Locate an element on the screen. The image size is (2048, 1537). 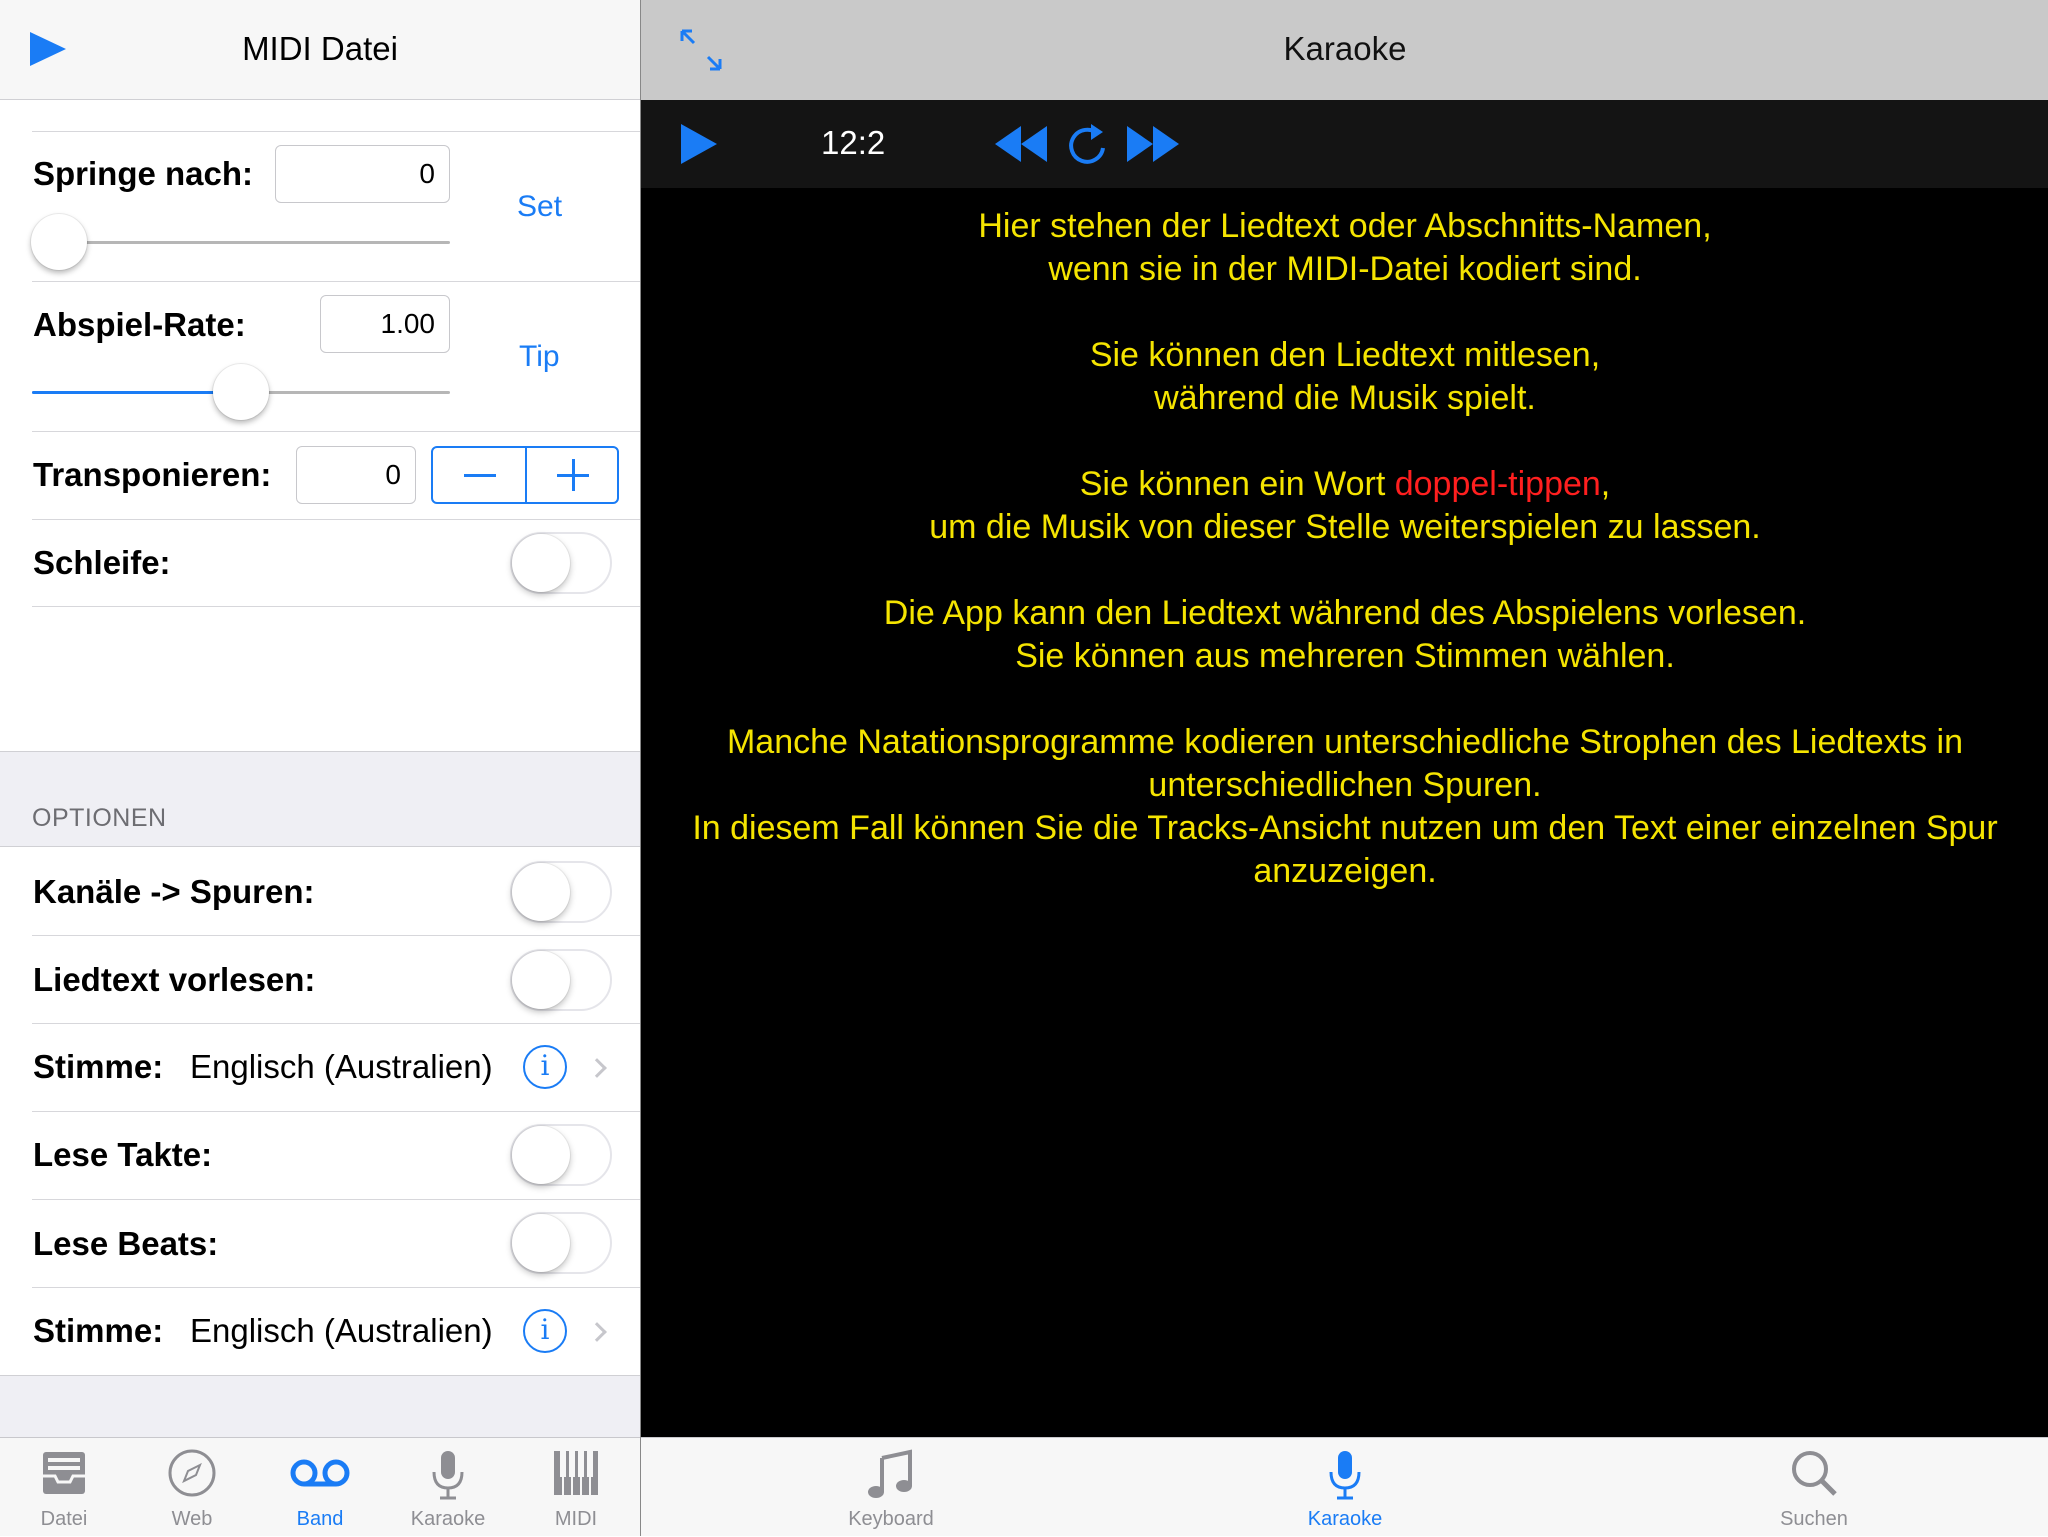
voice-value: Englisch (Australien) is located at coordinates (341, 1066).